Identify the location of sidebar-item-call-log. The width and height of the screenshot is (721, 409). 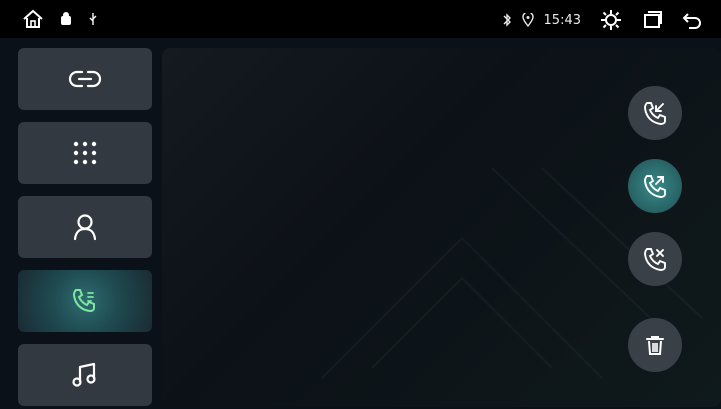
(85, 301).